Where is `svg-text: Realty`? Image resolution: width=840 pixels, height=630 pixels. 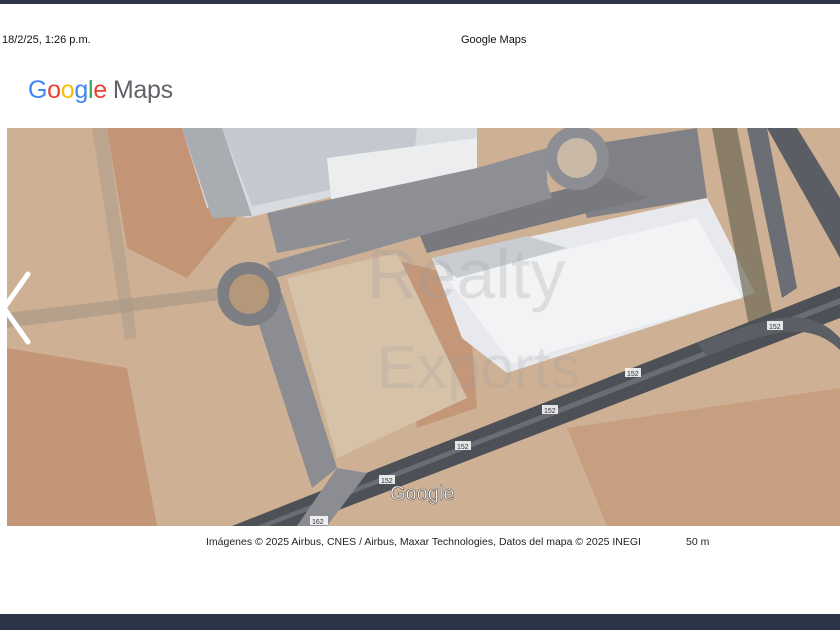
svg-text: Realty is located at coordinates (466, 274).